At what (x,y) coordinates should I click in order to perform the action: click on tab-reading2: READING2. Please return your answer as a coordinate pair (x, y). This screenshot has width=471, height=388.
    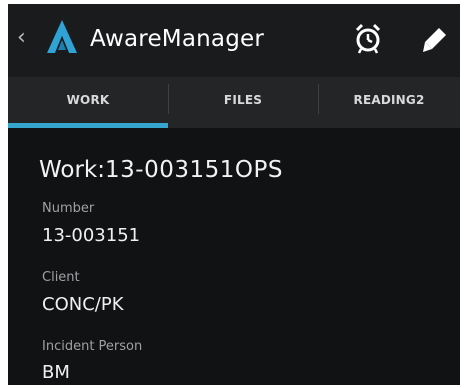
    Looking at the image, I should click on (389, 102).